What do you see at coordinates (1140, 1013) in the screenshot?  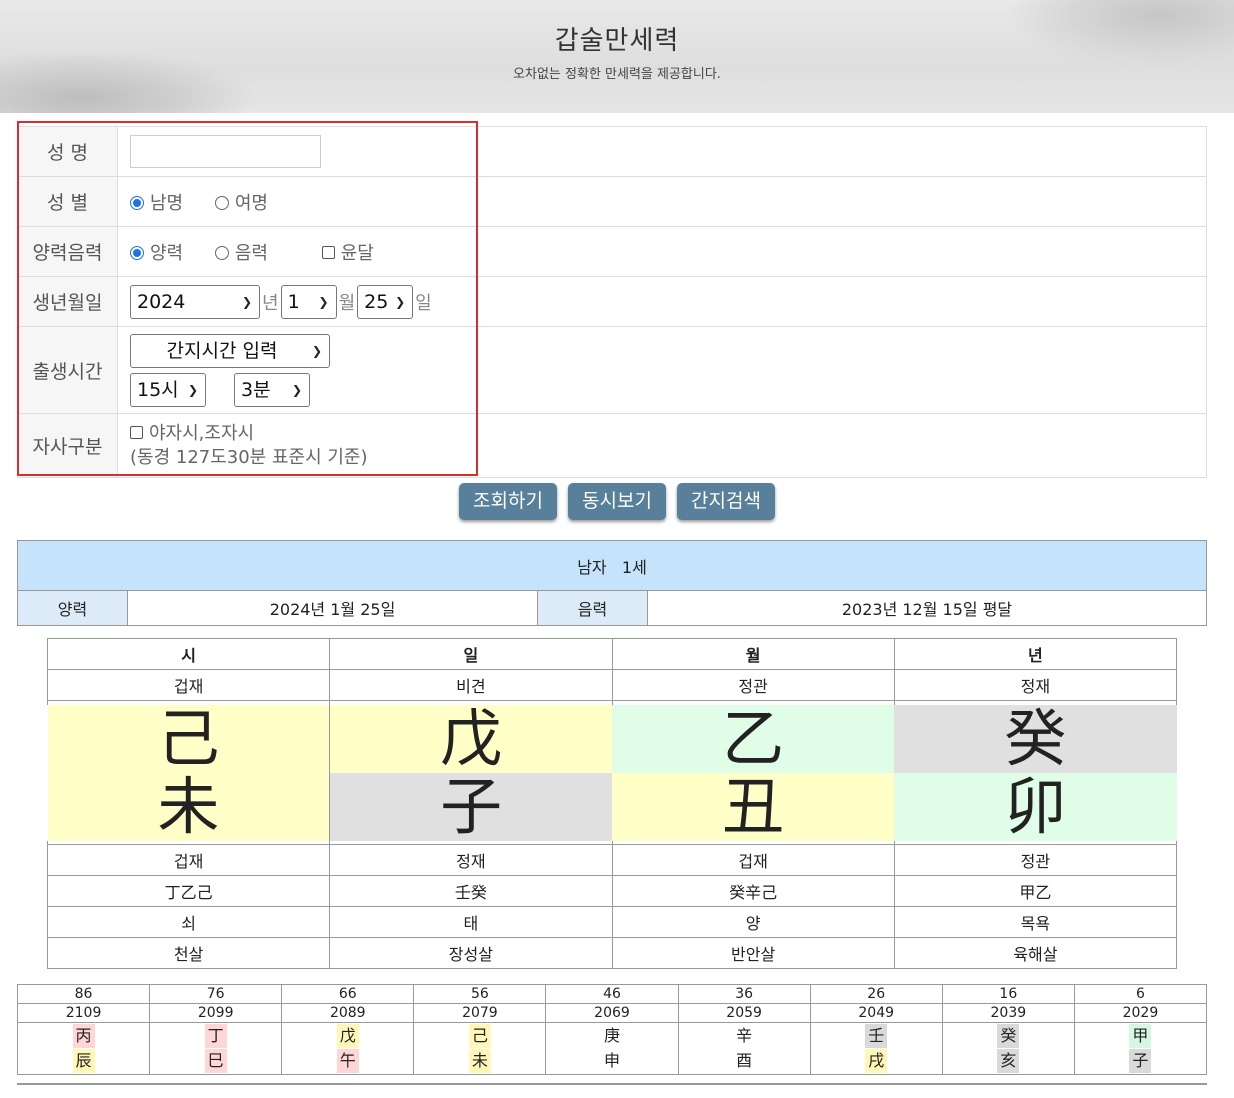 I see `luck-year: 2029` at bounding box center [1140, 1013].